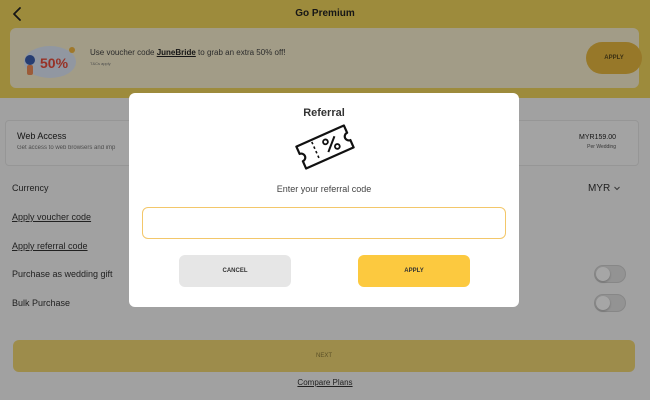  What do you see at coordinates (235, 271) in the screenshot?
I see `cancel-button: CANCEL` at bounding box center [235, 271].